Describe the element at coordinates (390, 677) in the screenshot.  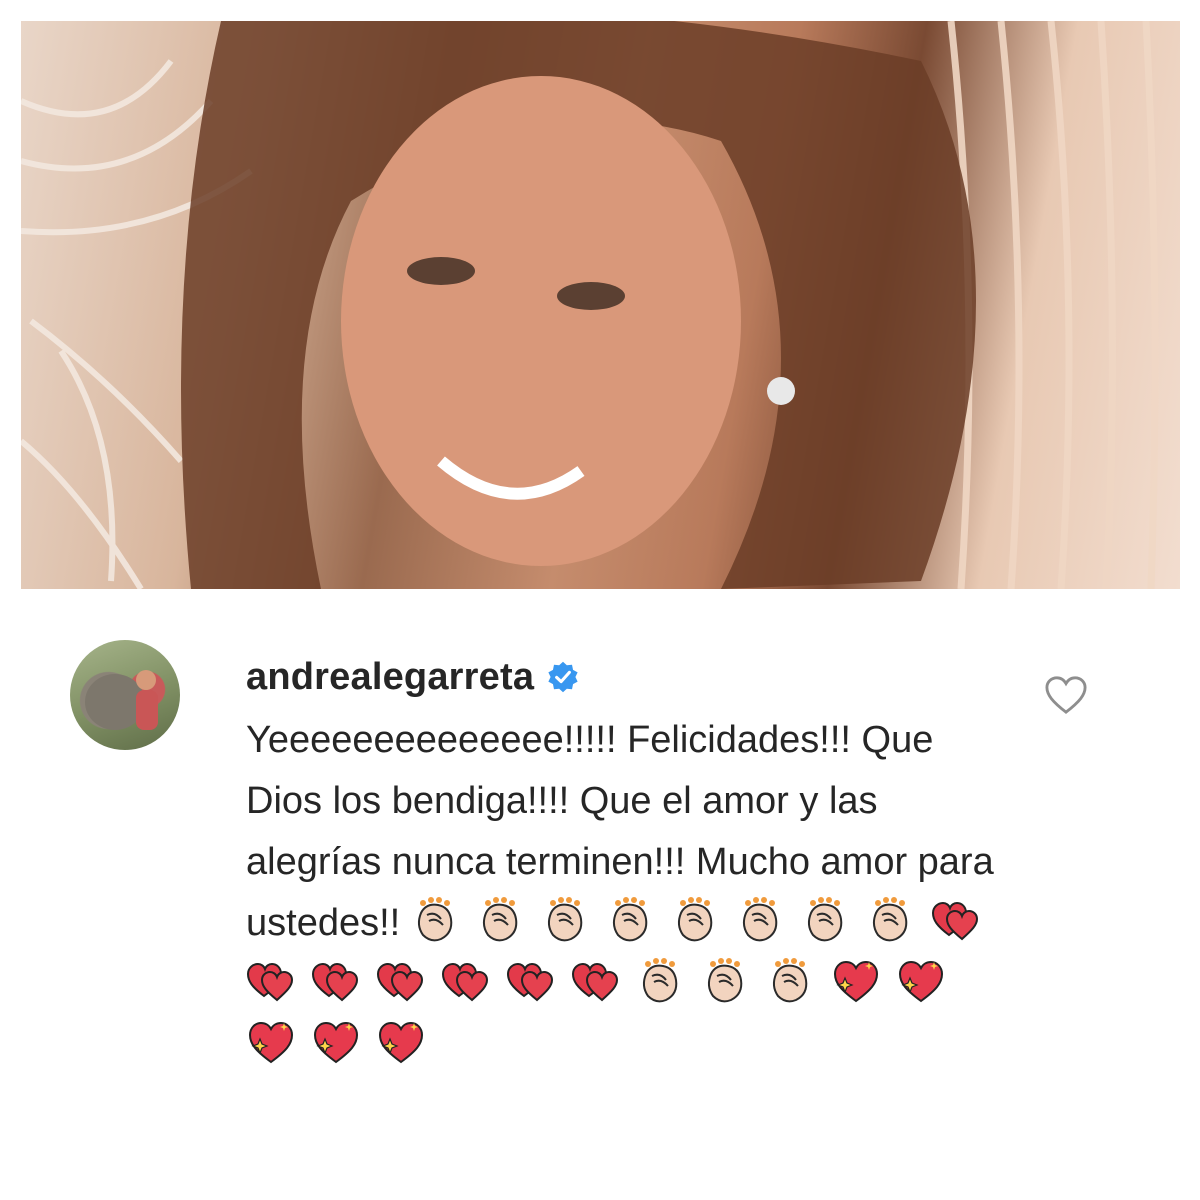
I see `username: andrealegarreta` at that location.